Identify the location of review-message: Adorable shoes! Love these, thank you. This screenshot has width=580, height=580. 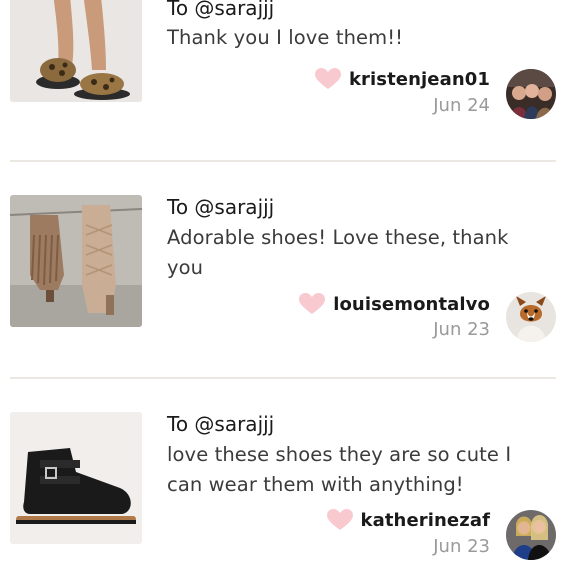
(338, 252).